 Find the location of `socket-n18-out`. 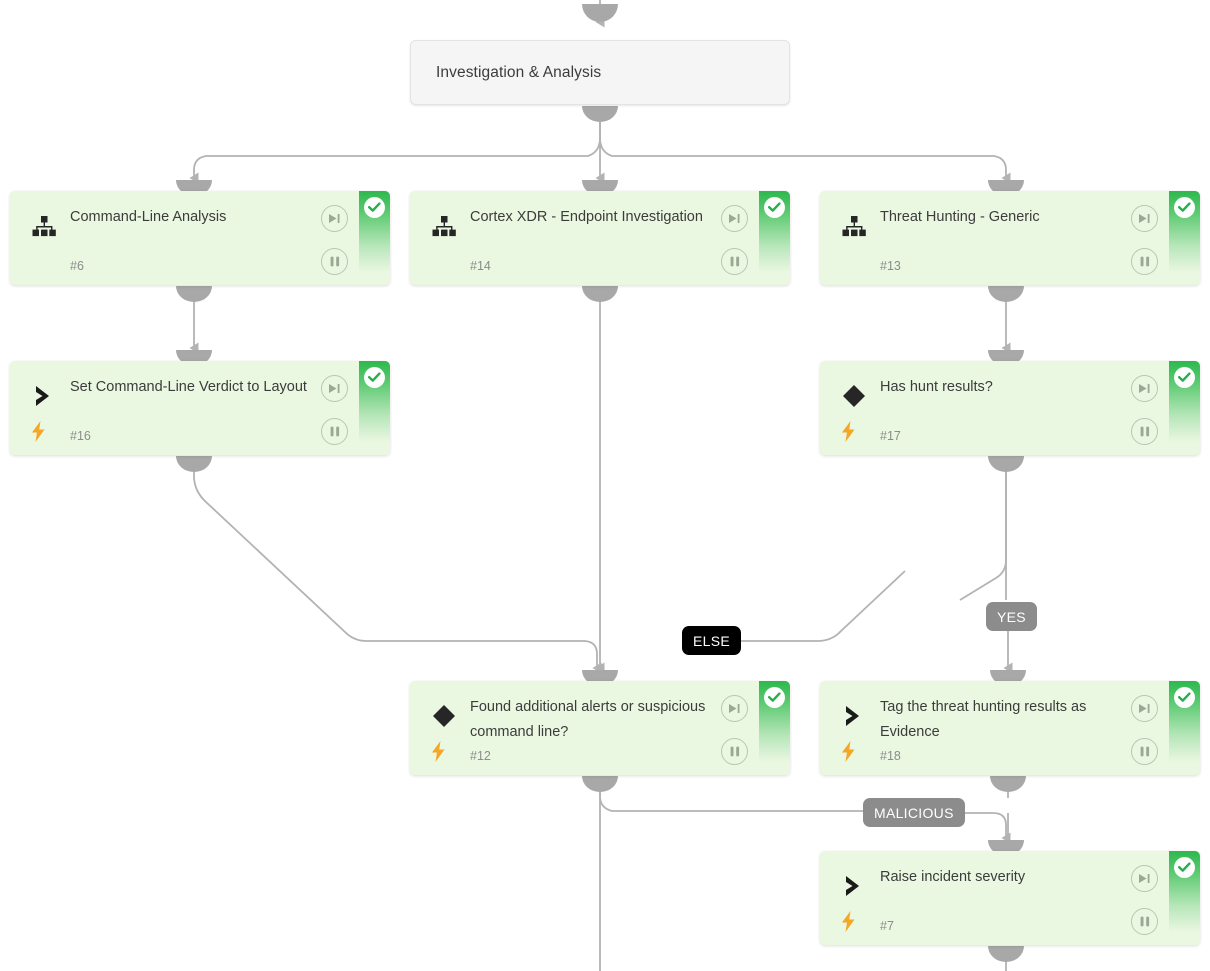

socket-n18-out is located at coordinates (1008, 784).